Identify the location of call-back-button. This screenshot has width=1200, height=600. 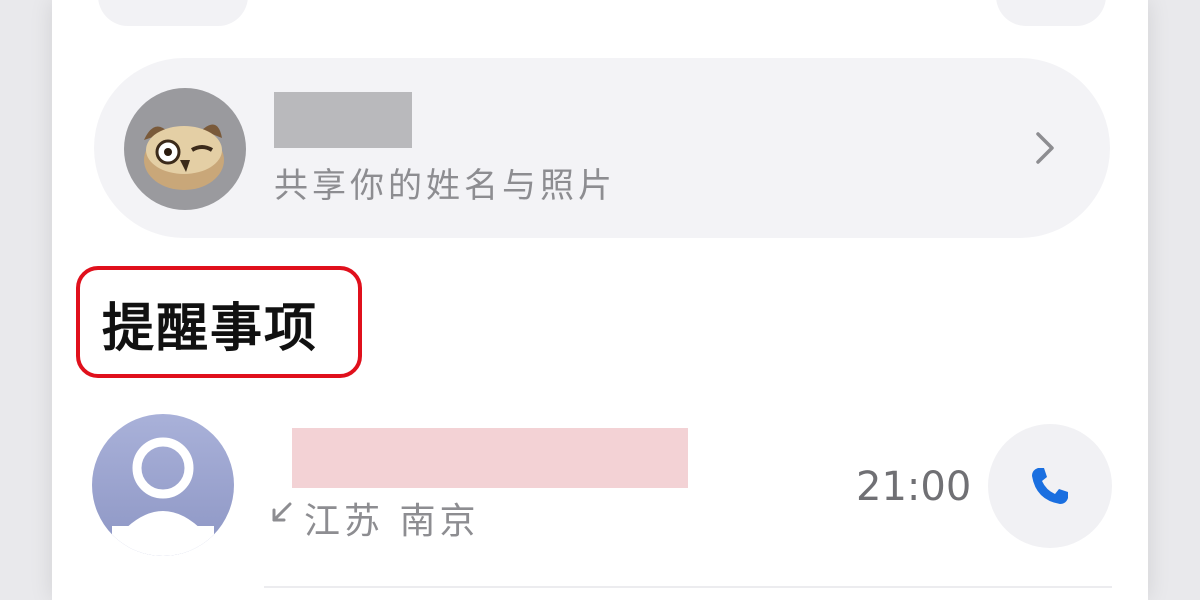
(1050, 486).